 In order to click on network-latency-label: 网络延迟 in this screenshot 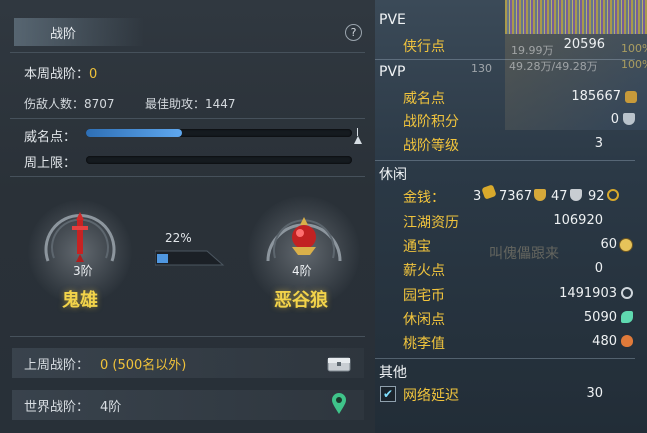, I will do `click(431, 396)`.